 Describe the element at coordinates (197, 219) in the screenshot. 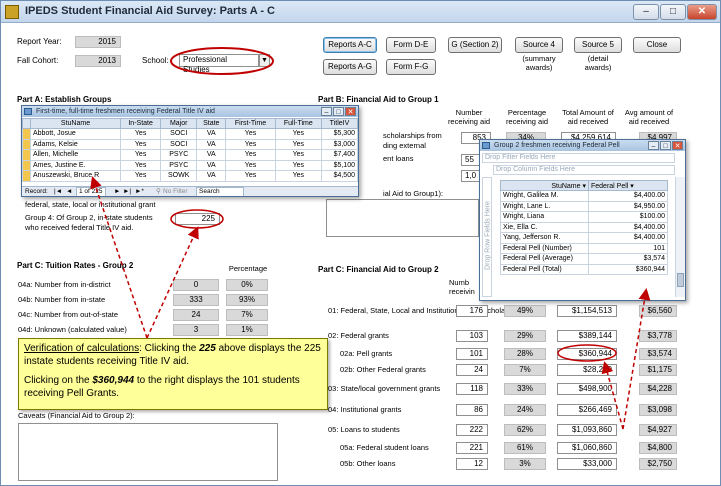

I see `group-4-highlight` at that location.